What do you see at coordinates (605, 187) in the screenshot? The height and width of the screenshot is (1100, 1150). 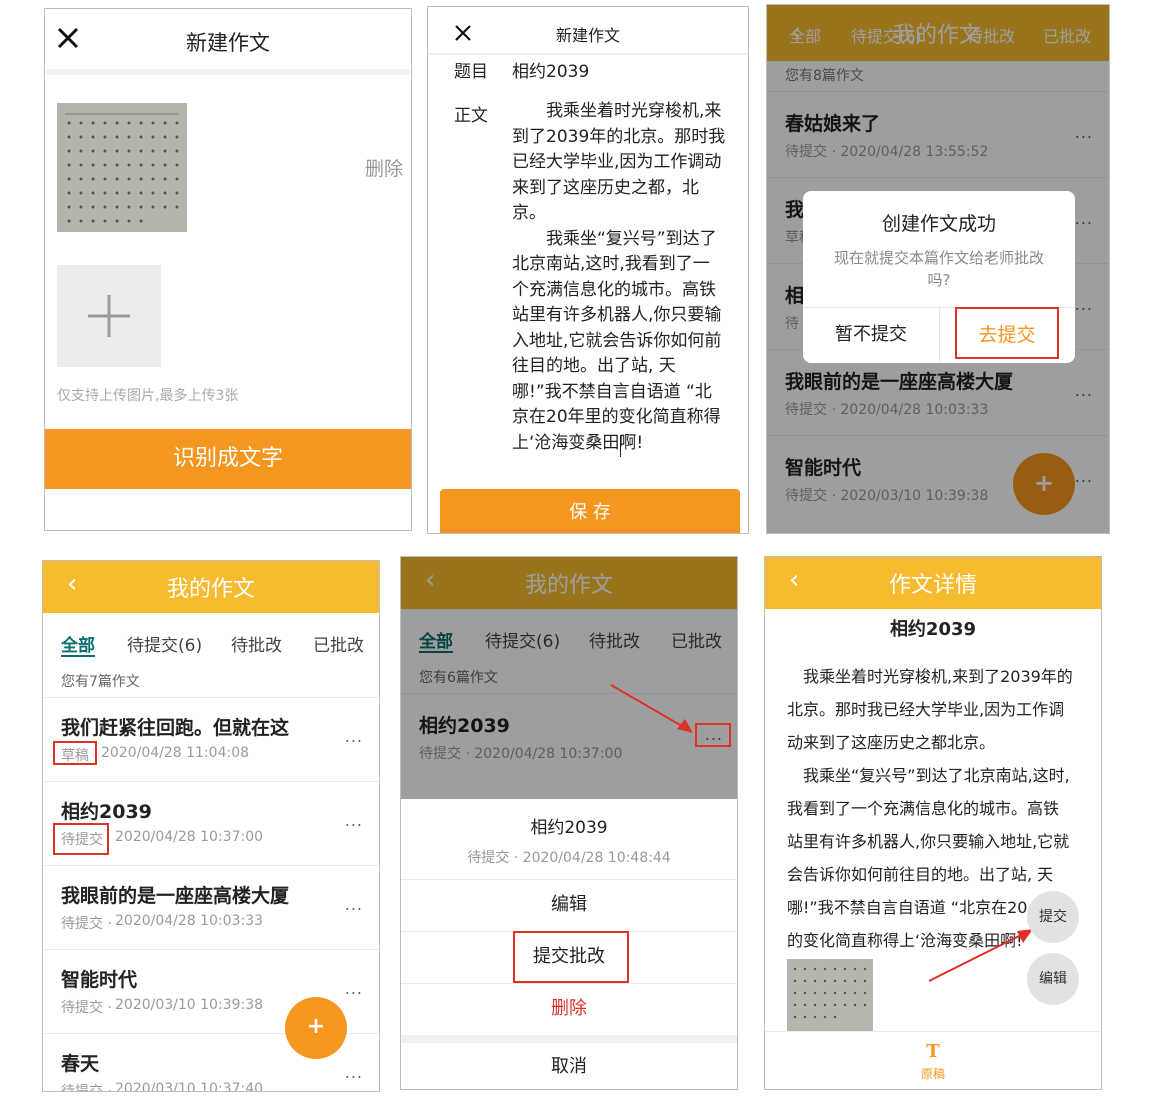 I see `body-line: 来到了这座历史之都，北` at bounding box center [605, 187].